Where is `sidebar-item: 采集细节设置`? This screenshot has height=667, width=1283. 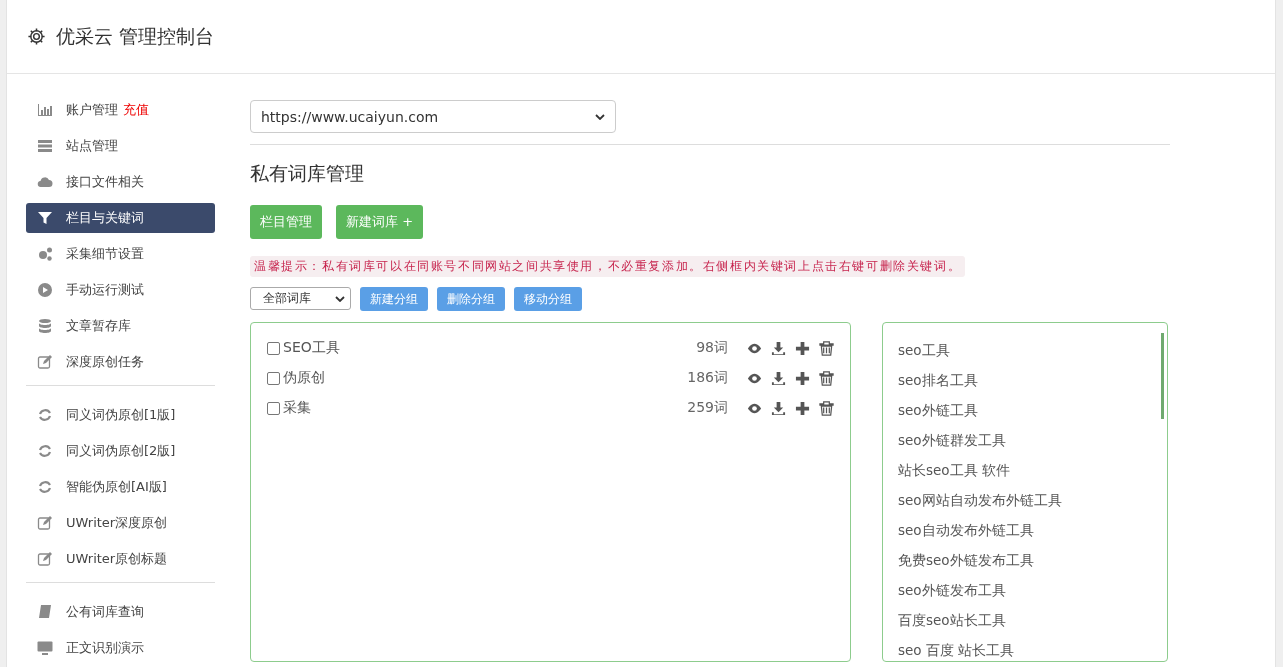
sidebar-item: 采集细节设置 is located at coordinates (120, 254).